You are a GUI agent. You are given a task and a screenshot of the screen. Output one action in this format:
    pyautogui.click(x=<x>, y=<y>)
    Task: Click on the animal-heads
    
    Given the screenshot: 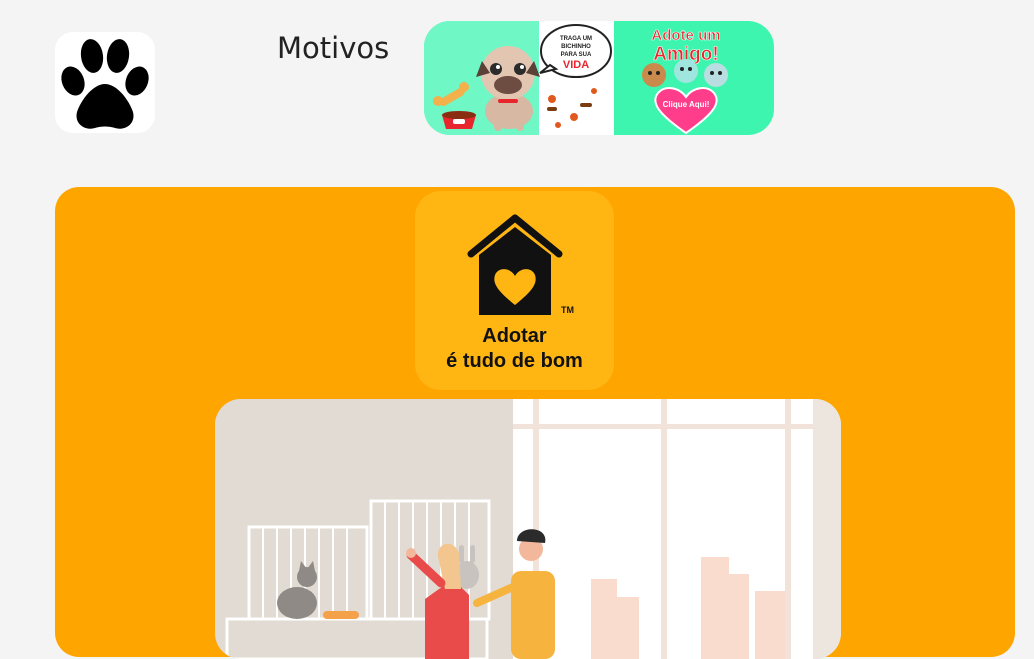 What is the action you would take?
    pyautogui.click(x=685, y=73)
    